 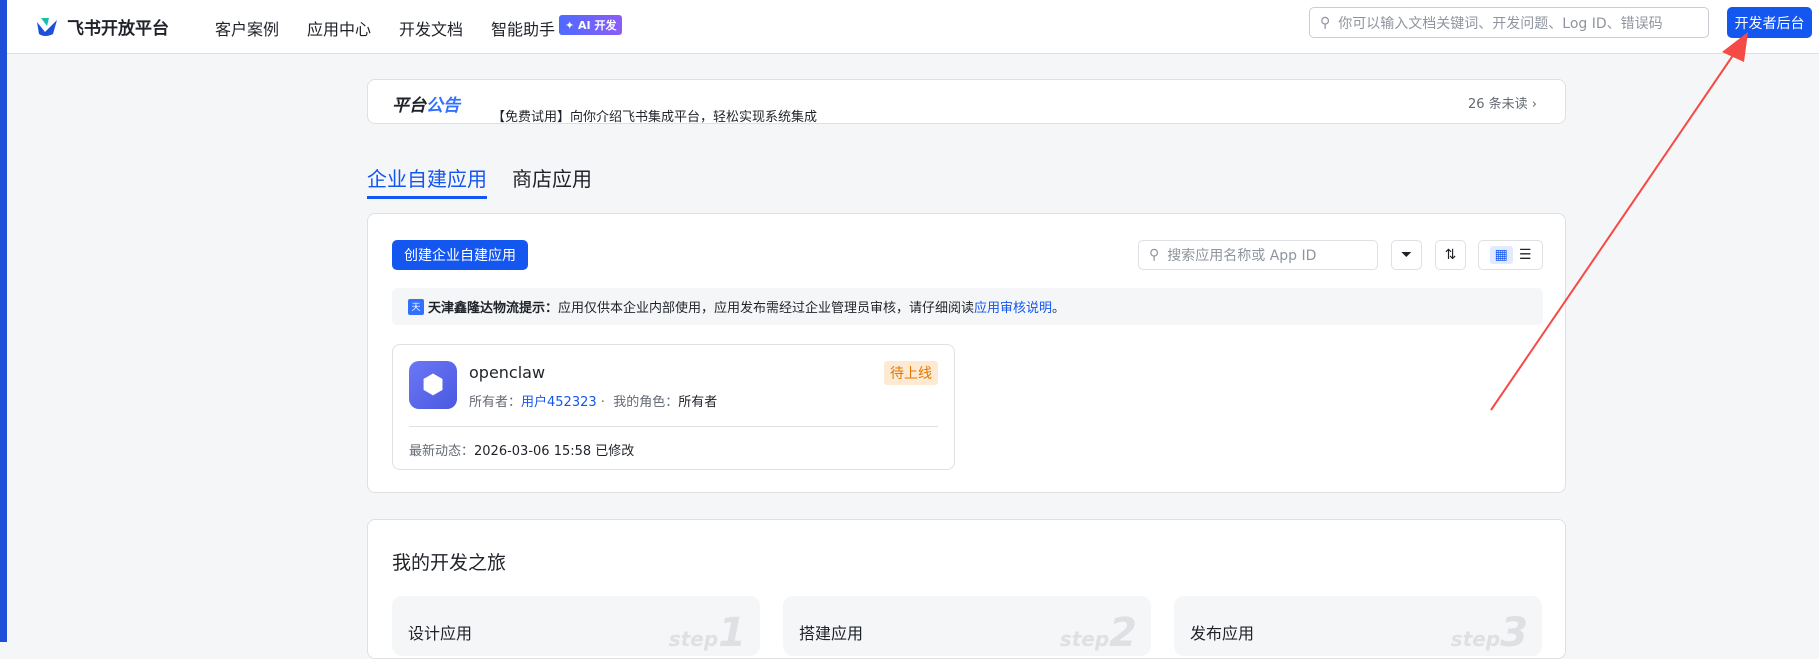 What do you see at coordinates (3, 321) in the screenshot?
I see `left-edge-strip` at bounding box center [3, 321].